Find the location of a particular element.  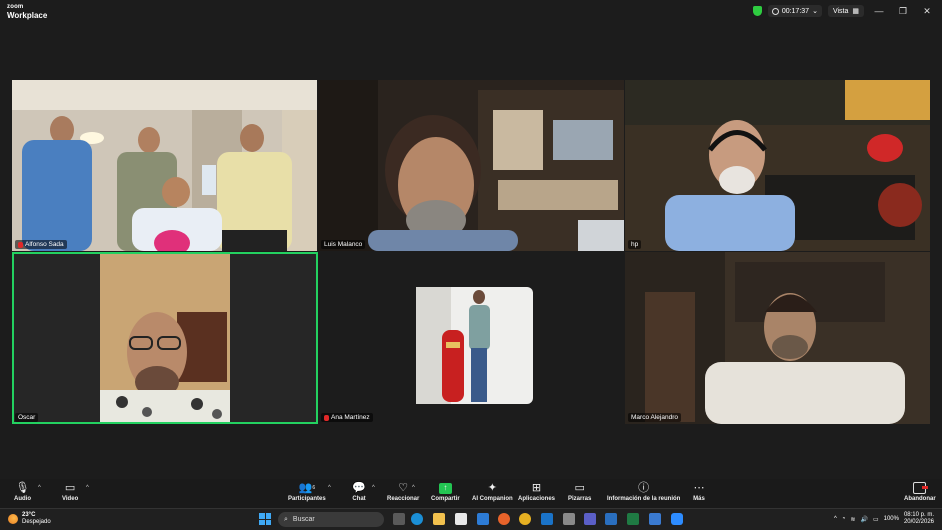

leave-door-icon is located at coordinates (921, 488).